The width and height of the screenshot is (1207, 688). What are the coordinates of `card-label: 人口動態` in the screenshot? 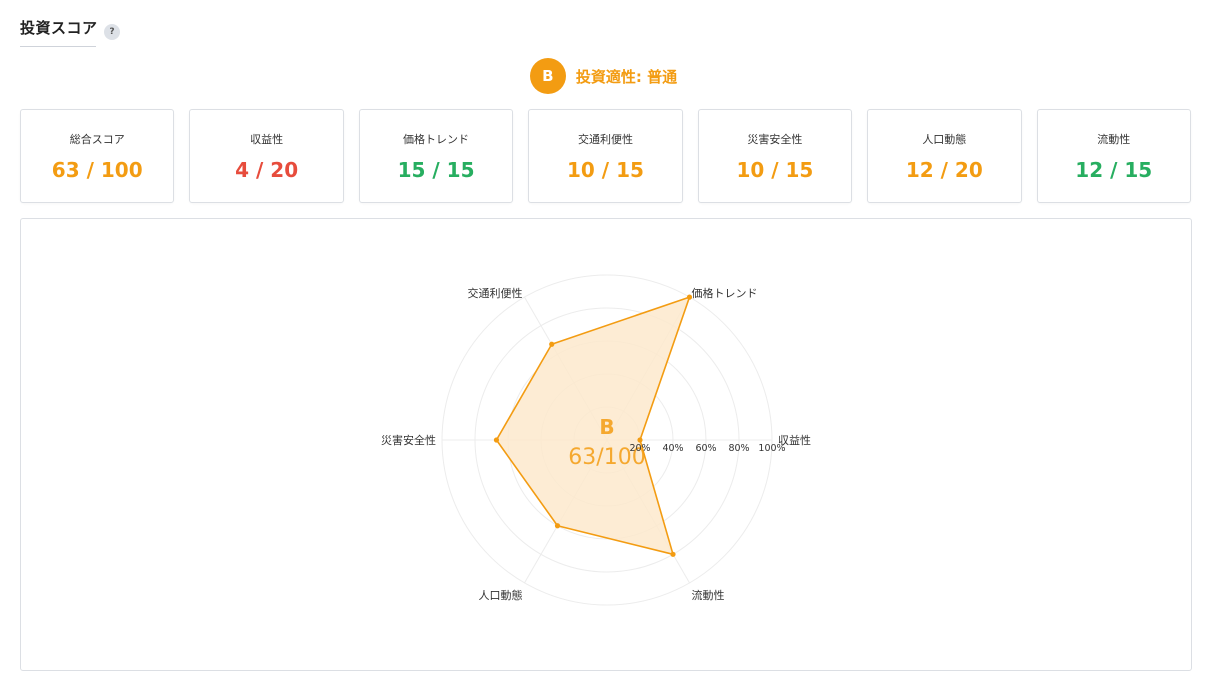 It's located at (944, 139).